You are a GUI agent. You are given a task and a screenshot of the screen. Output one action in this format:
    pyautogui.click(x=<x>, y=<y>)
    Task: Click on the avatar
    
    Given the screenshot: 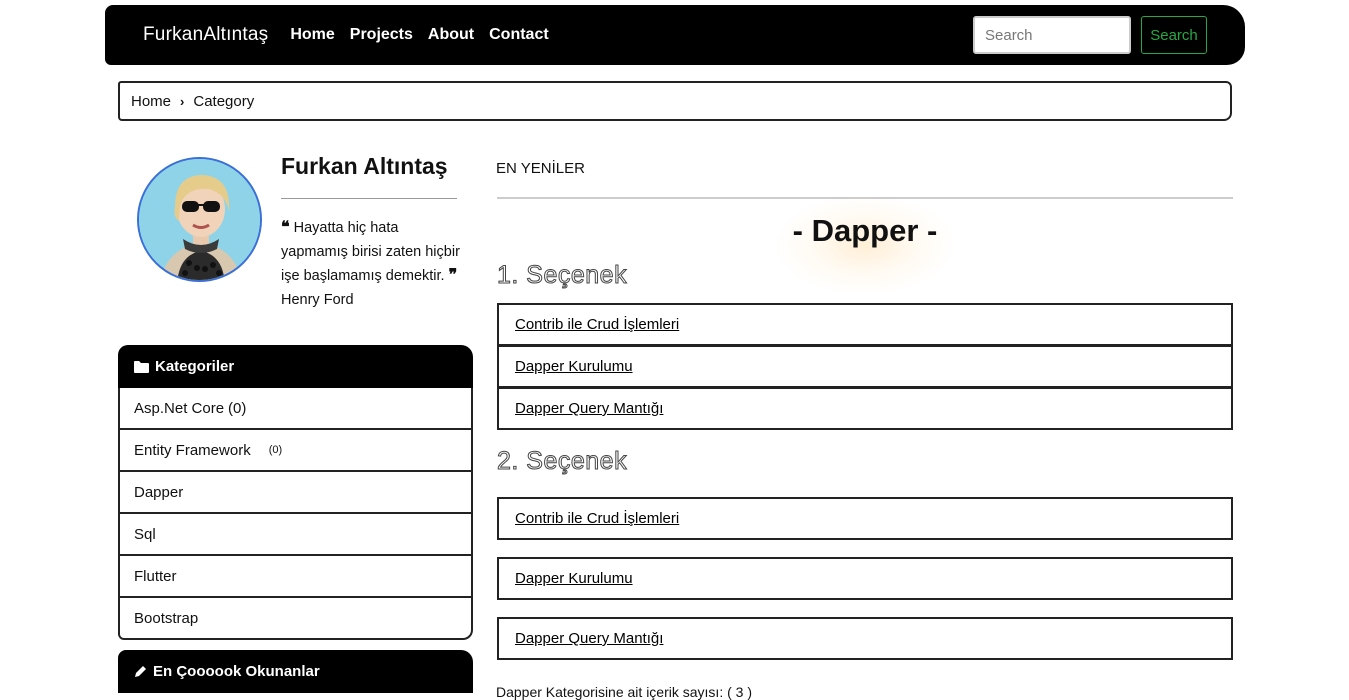 What is the action you would take?
    pyautogui.click(x=199, y=219)
    